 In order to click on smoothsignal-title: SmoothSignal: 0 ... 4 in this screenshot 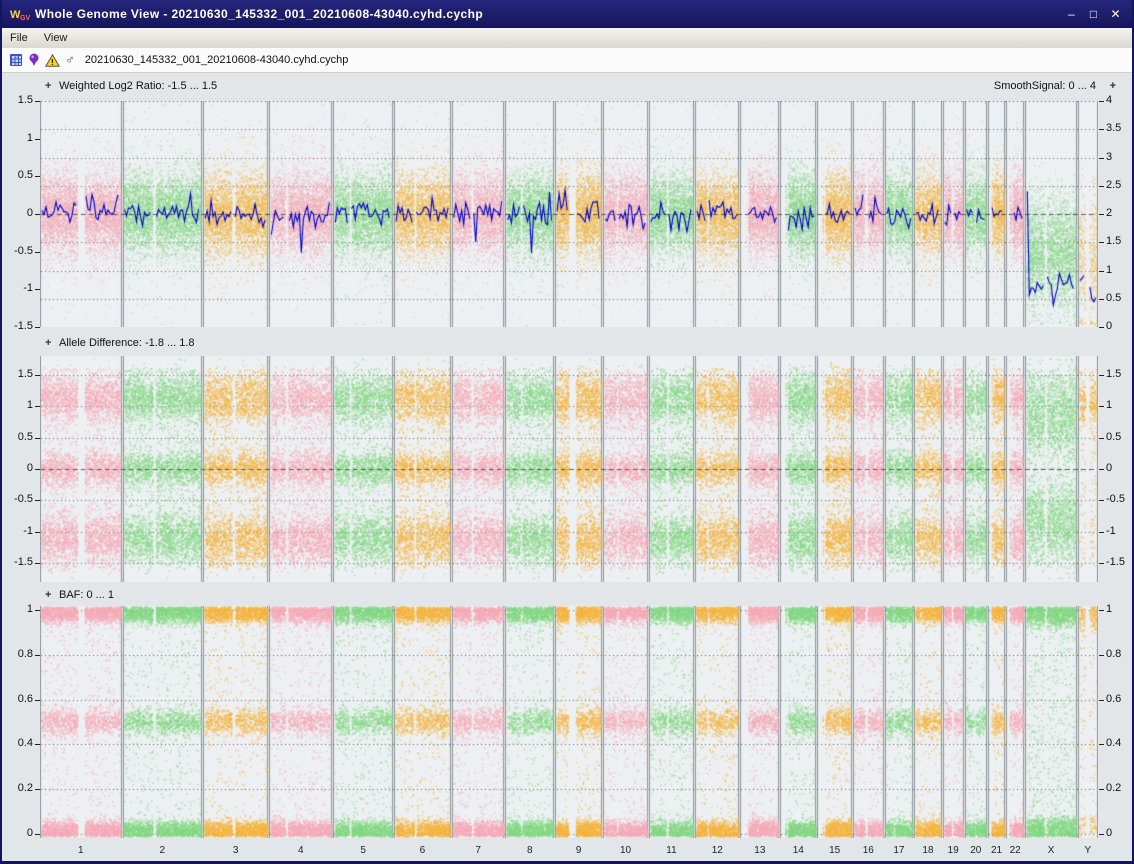, I will do `click(1044, 86)`.